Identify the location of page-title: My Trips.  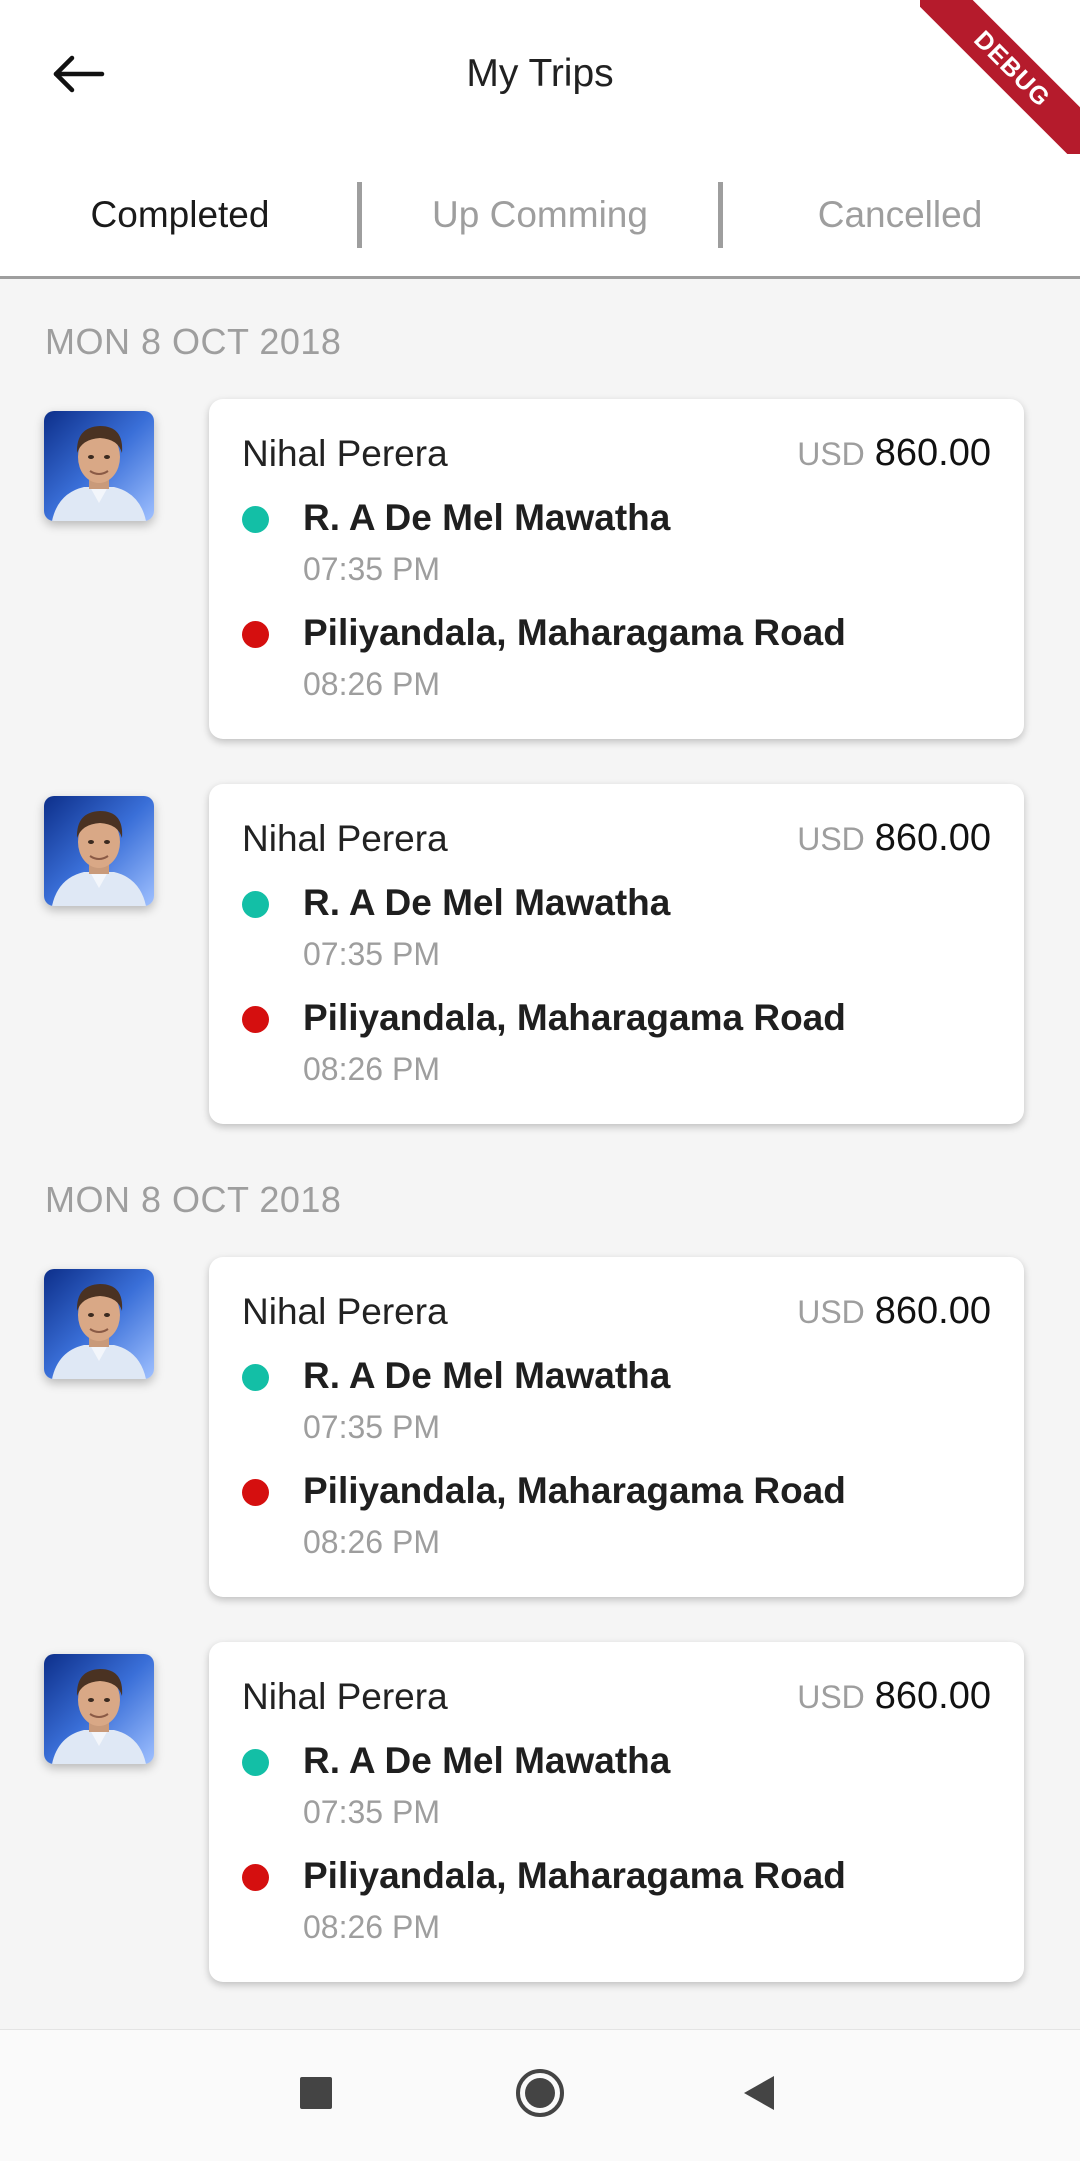
(540, 73).